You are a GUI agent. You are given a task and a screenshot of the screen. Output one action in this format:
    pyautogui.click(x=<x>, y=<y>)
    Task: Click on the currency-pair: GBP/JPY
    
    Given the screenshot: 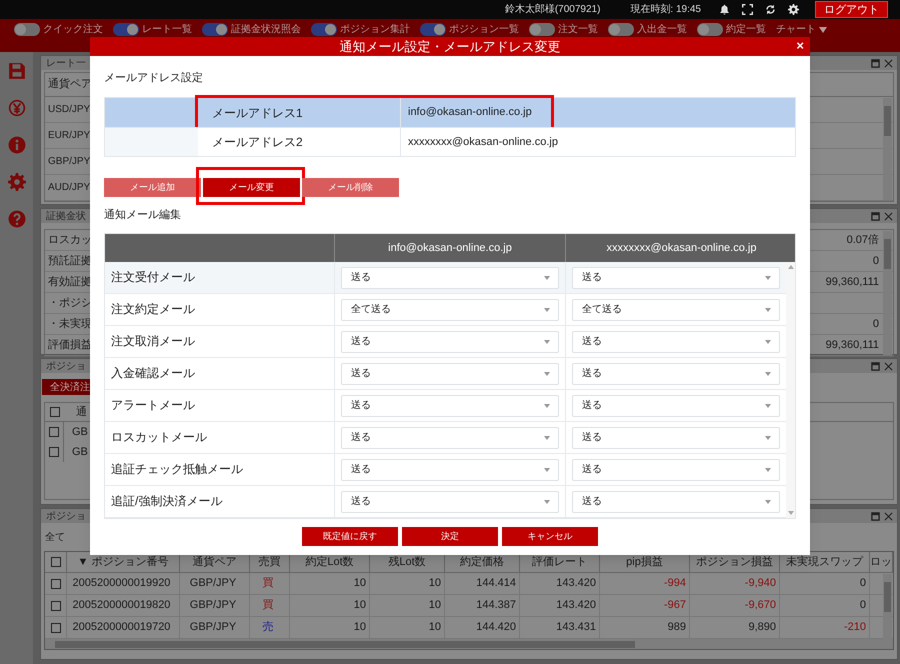 What is the action you would take?
    pyautogui.click(x=69, y=162)
    